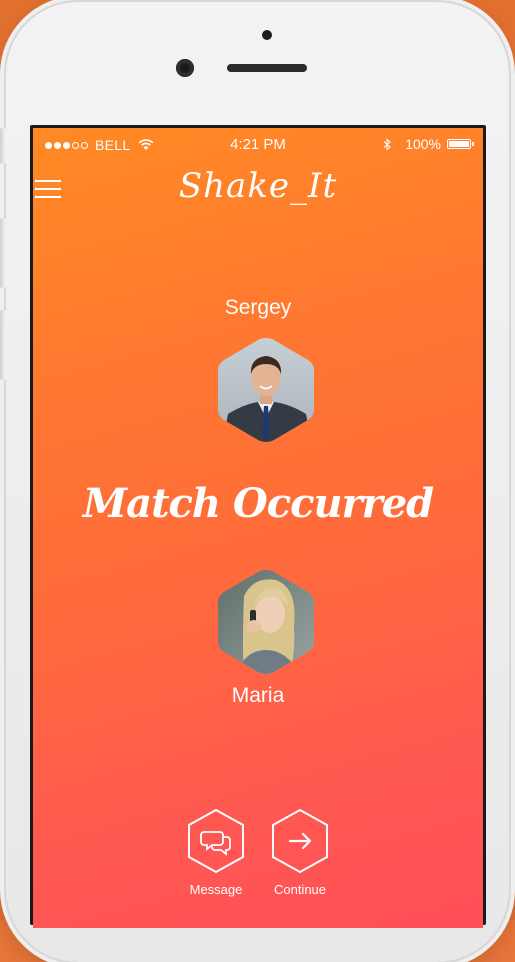 The image size is (515, 962). I want to click on arrow-right-icon, so click(300, 841).